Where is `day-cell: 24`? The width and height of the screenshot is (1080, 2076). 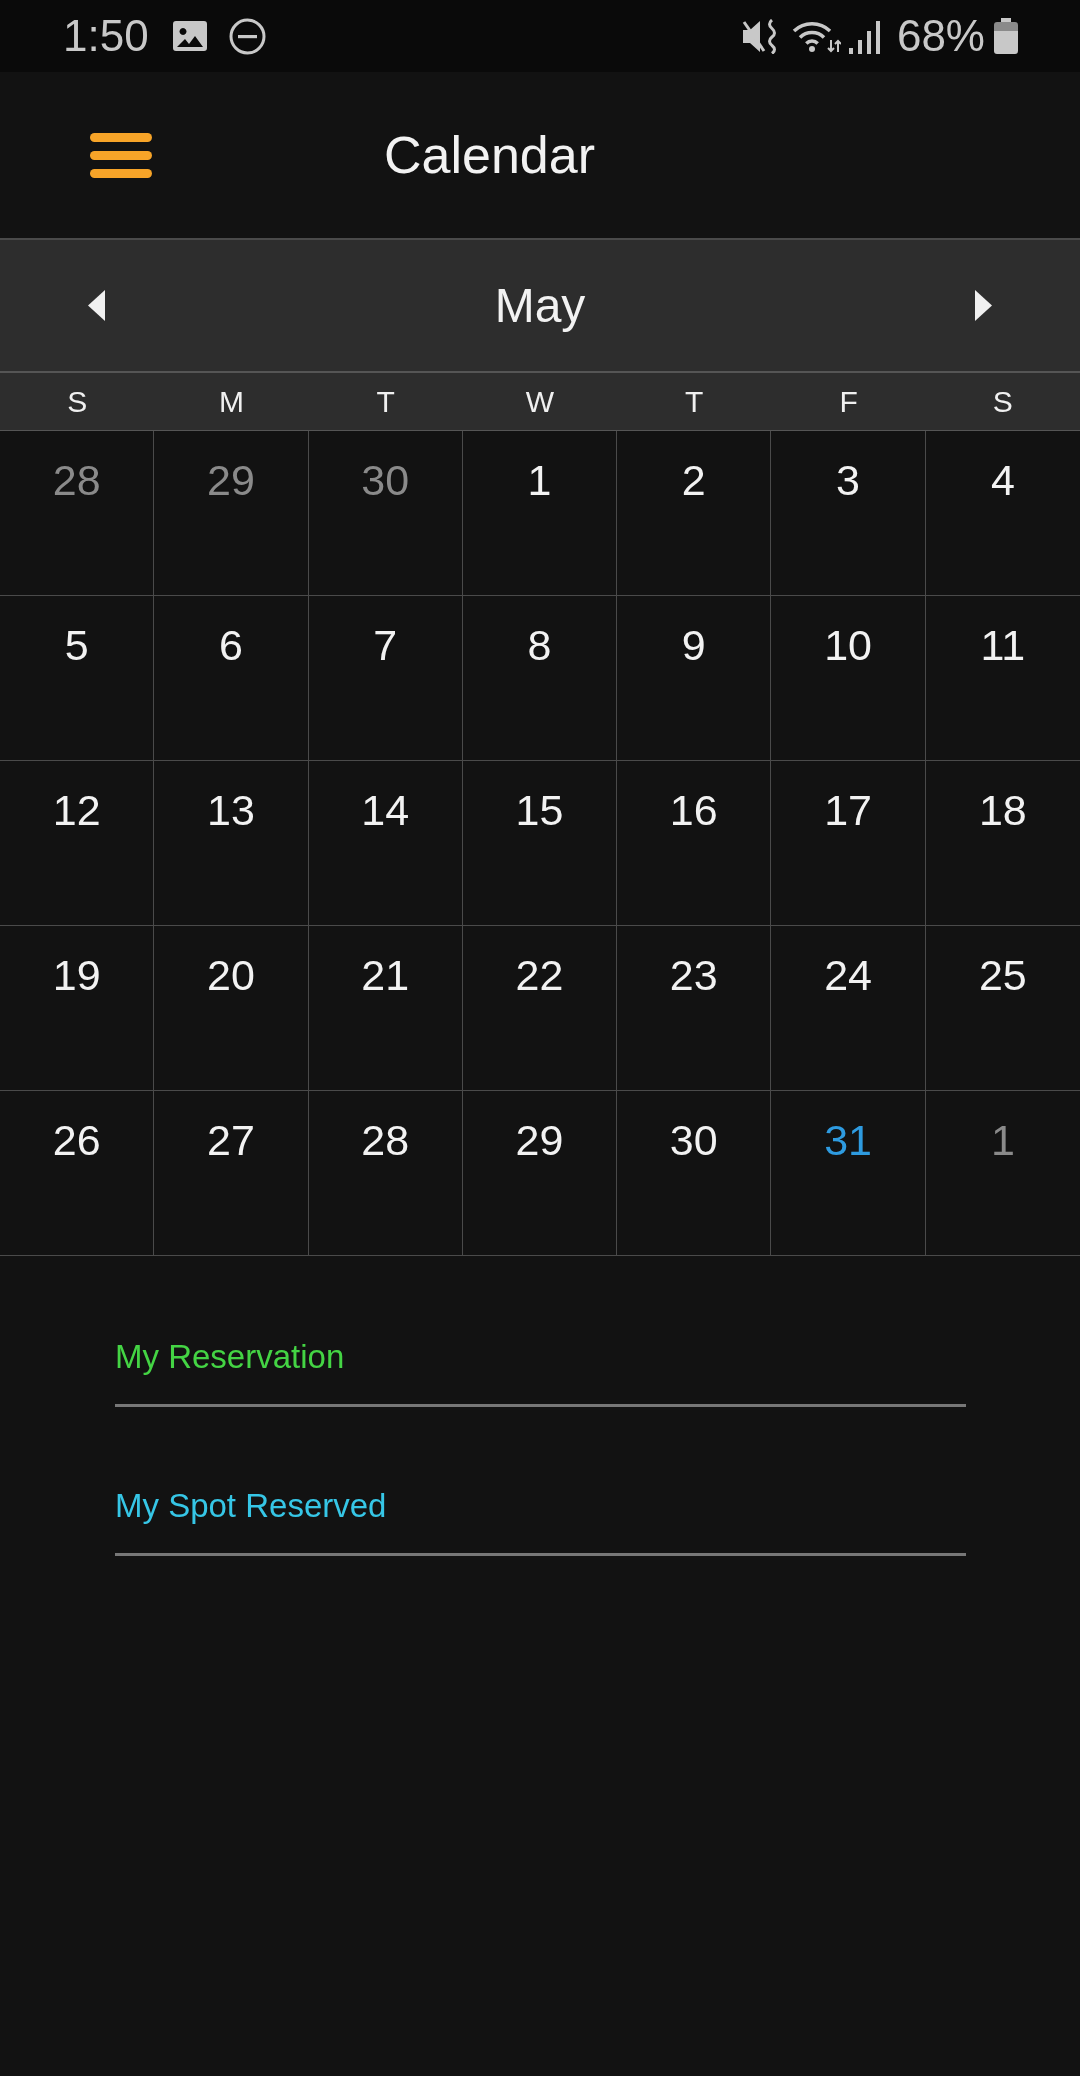
day-cell: 24 is located at coordinates (848, 1008).